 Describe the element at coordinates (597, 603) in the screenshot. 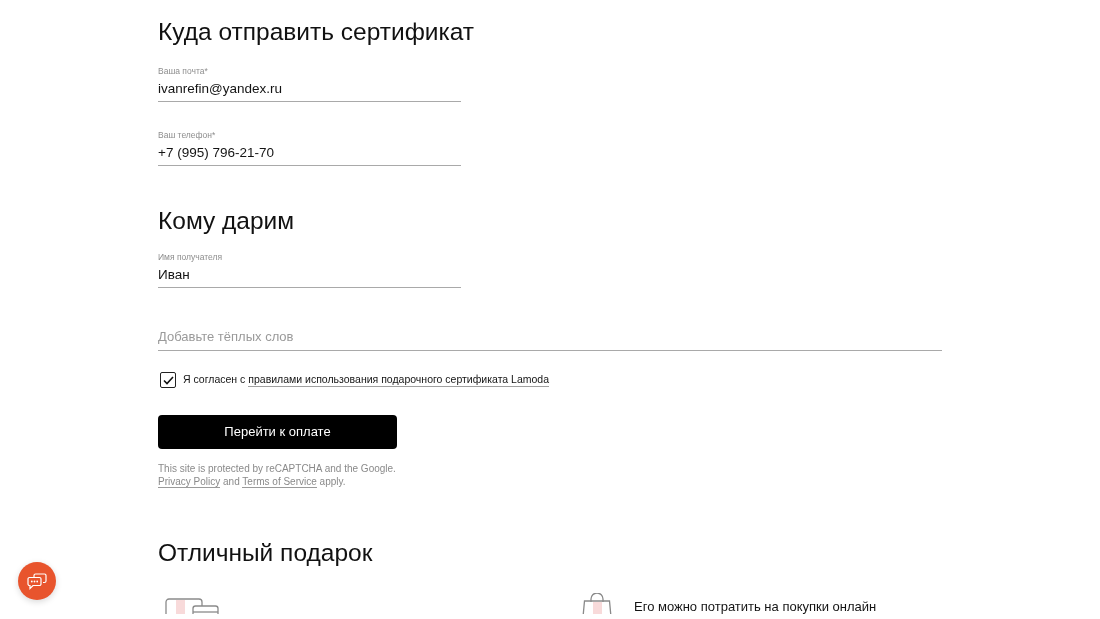

I see `shopping-bag-icon` at that location.